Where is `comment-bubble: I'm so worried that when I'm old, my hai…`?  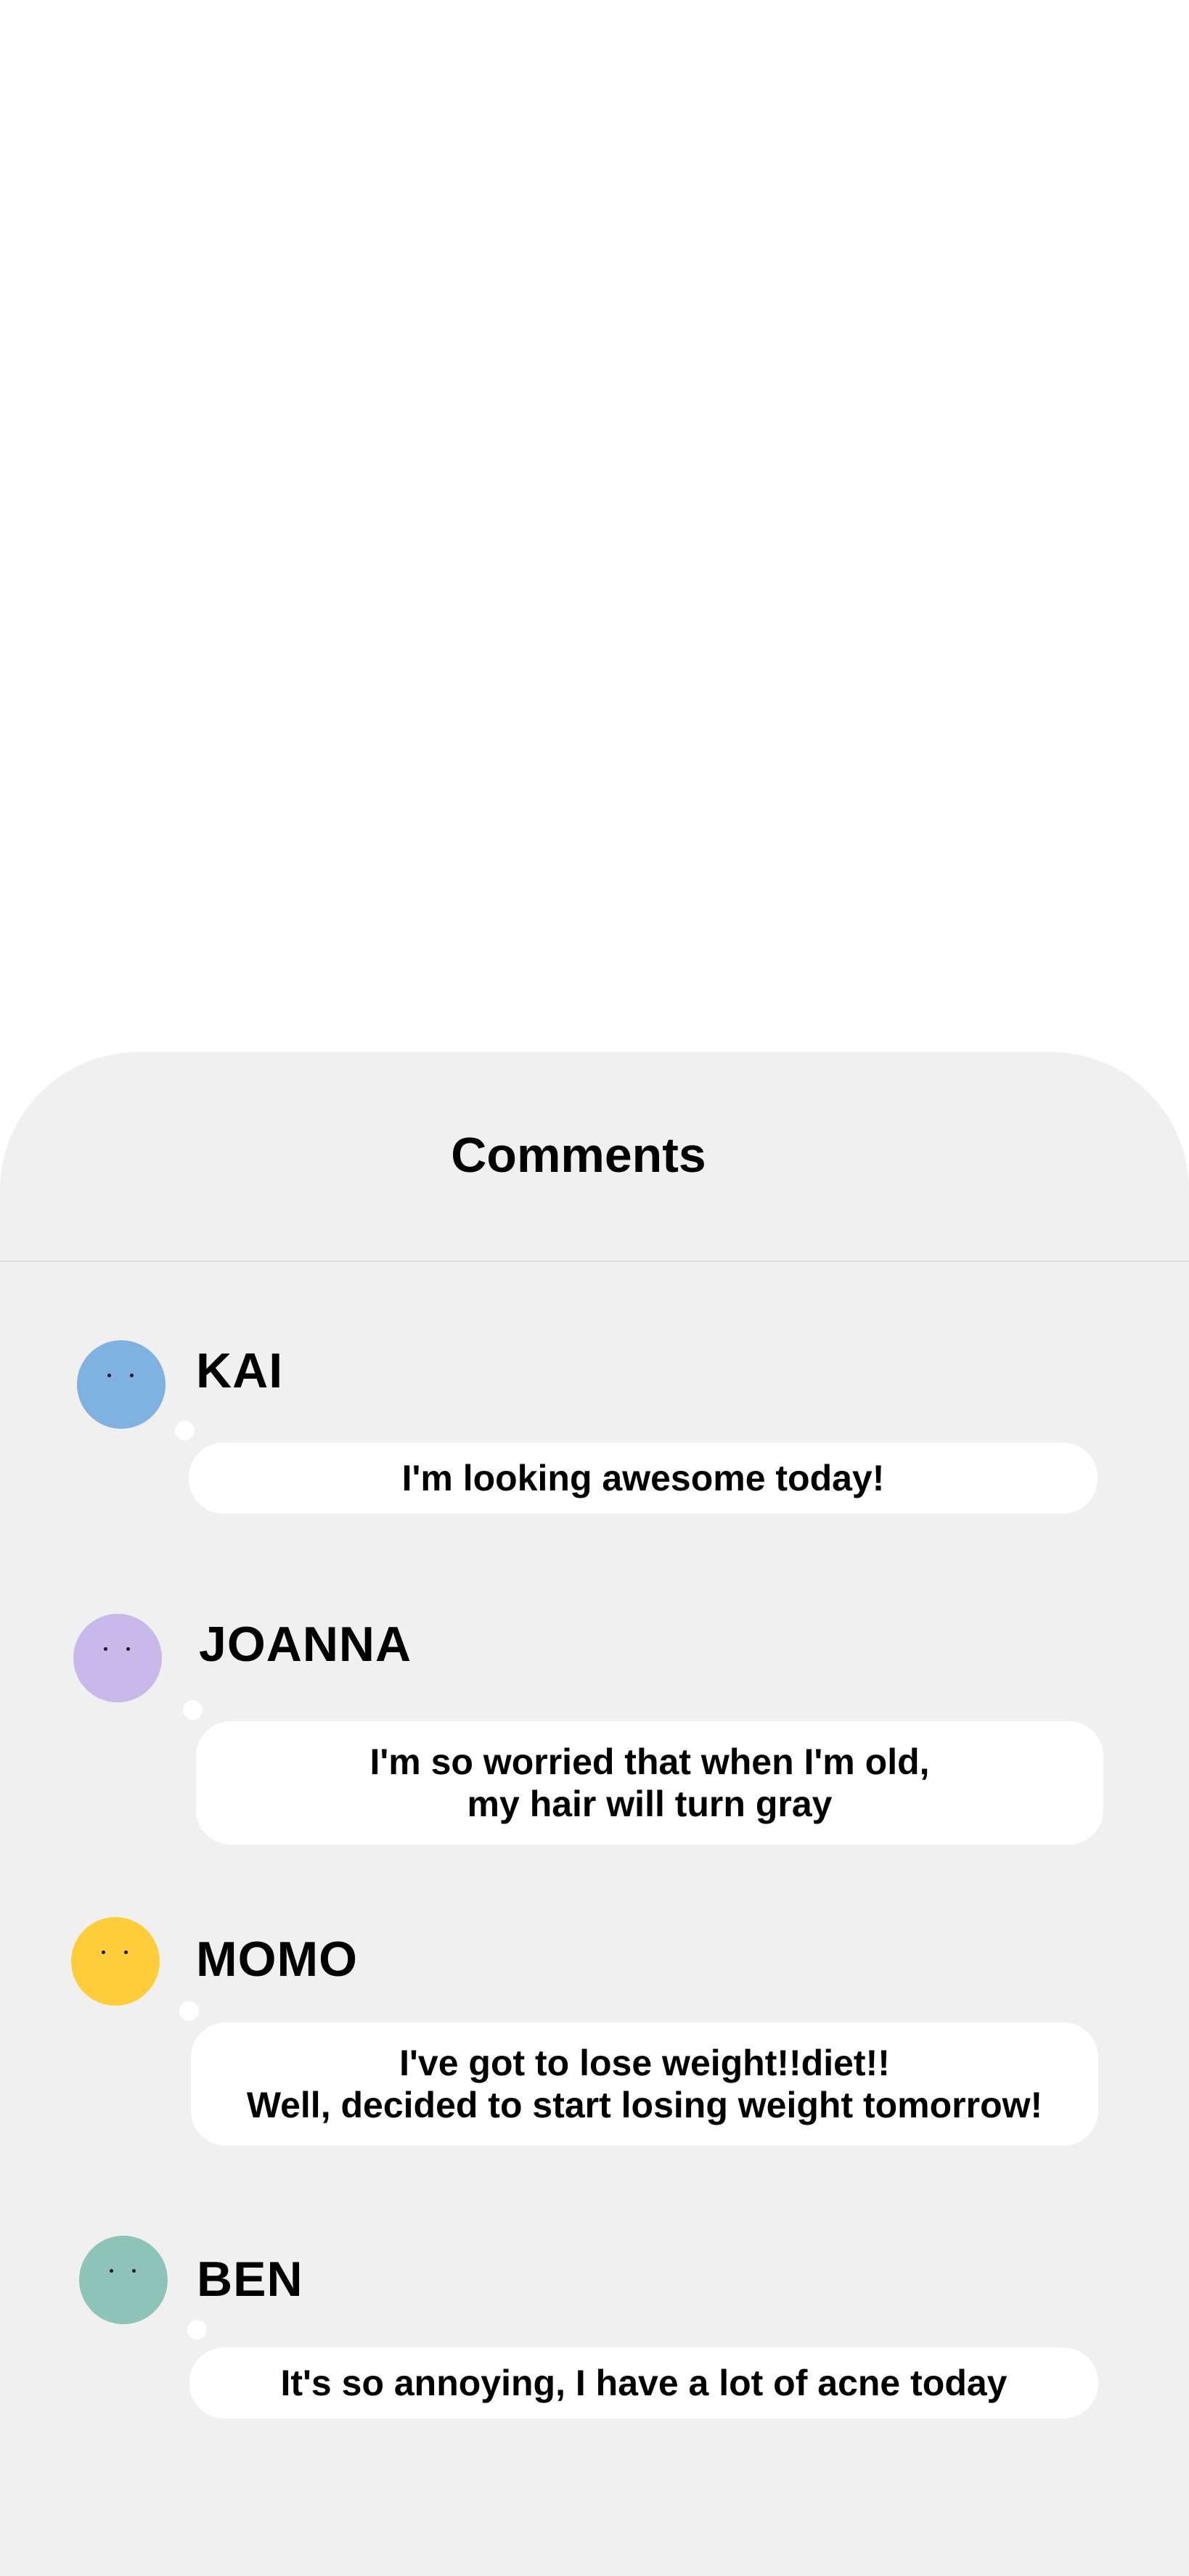 comment-bubble: I'm so worried that when I'm old, my hai… is located at coordinates (649, 1783).